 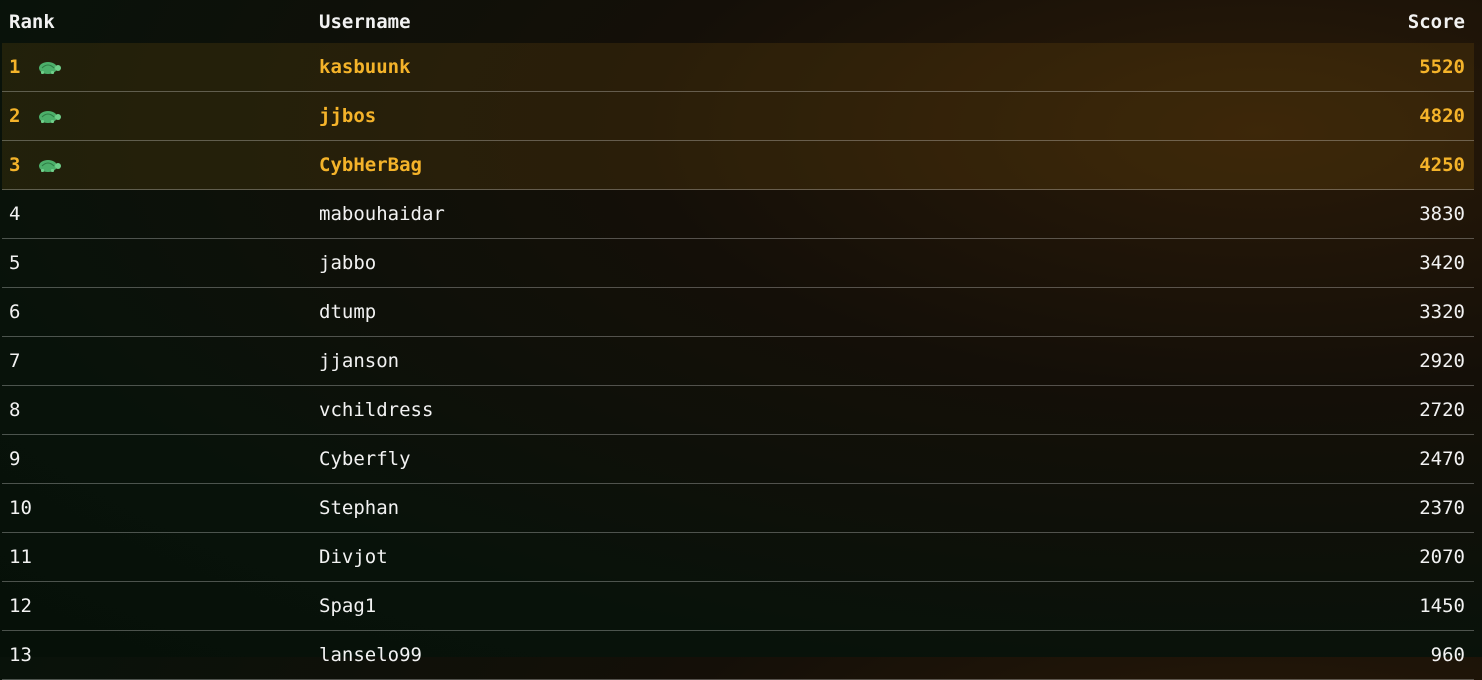 I want to click on table-row: 12 Spag1 1450, so click(x=738, y=606).